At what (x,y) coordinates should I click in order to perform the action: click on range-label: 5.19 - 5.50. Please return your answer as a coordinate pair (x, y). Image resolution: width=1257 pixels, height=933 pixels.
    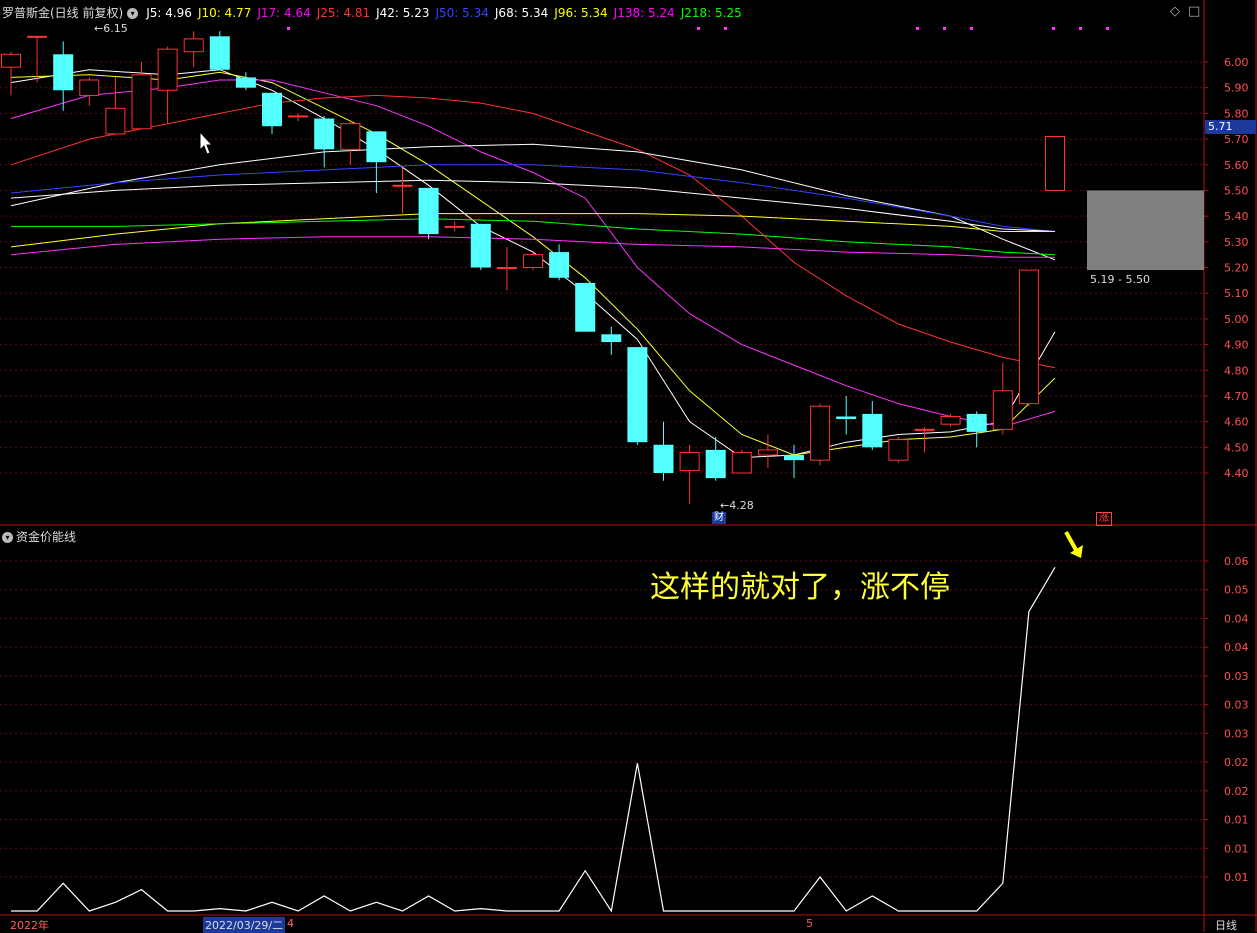
    Looking at the image, I should click on (1120, 279).